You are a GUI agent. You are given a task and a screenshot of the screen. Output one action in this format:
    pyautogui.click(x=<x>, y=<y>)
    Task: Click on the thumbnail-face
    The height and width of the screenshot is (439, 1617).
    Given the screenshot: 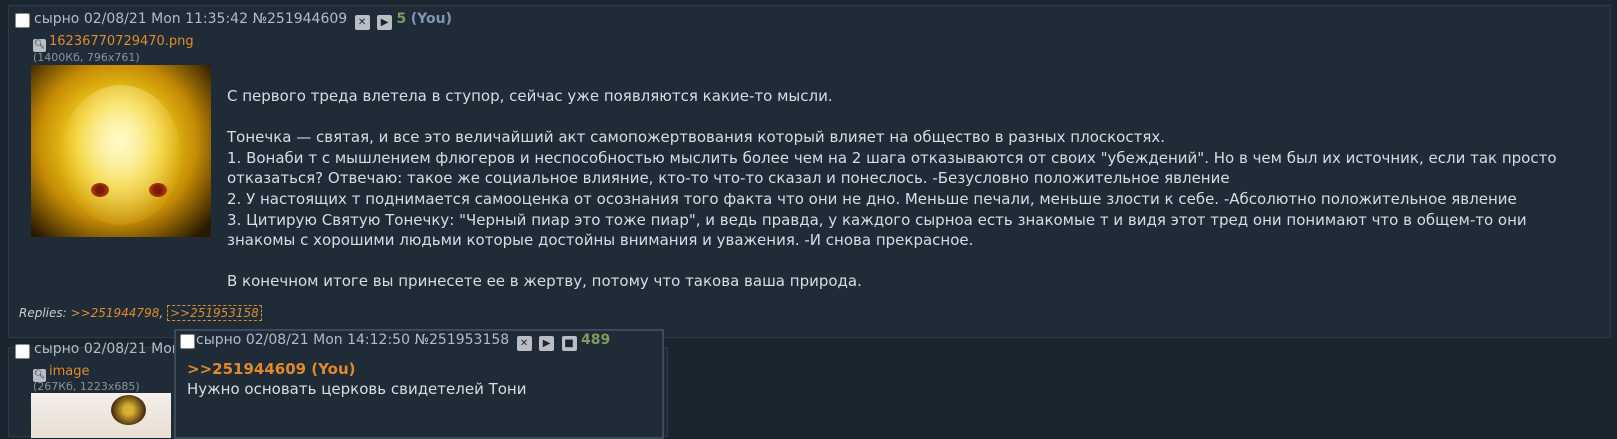 What is the action you would take?
    pyautogui.click(x=121, y=155)
    